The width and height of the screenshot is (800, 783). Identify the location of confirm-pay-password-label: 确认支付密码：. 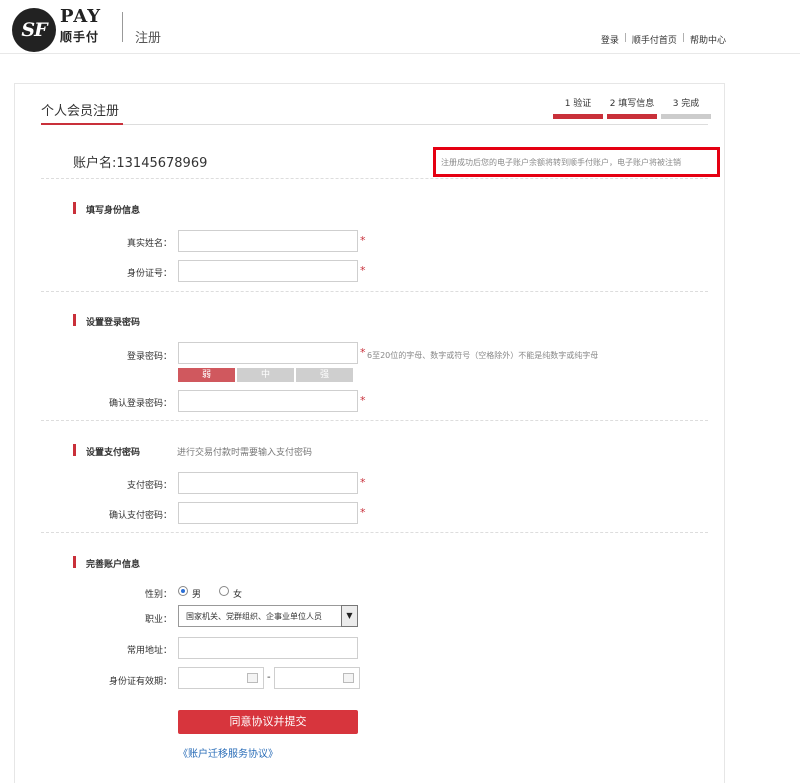
(140, 516).